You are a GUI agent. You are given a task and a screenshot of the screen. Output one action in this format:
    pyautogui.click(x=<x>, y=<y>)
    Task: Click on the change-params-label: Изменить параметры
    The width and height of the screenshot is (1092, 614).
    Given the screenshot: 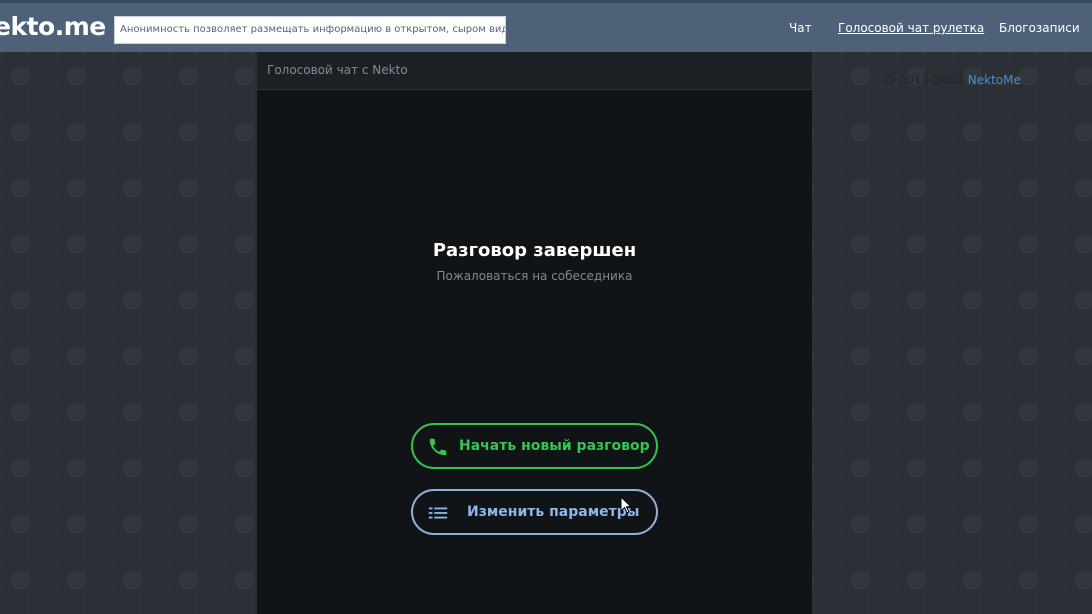 What is the action you would take?
    pyautogui.click(x=553, y=512)
    